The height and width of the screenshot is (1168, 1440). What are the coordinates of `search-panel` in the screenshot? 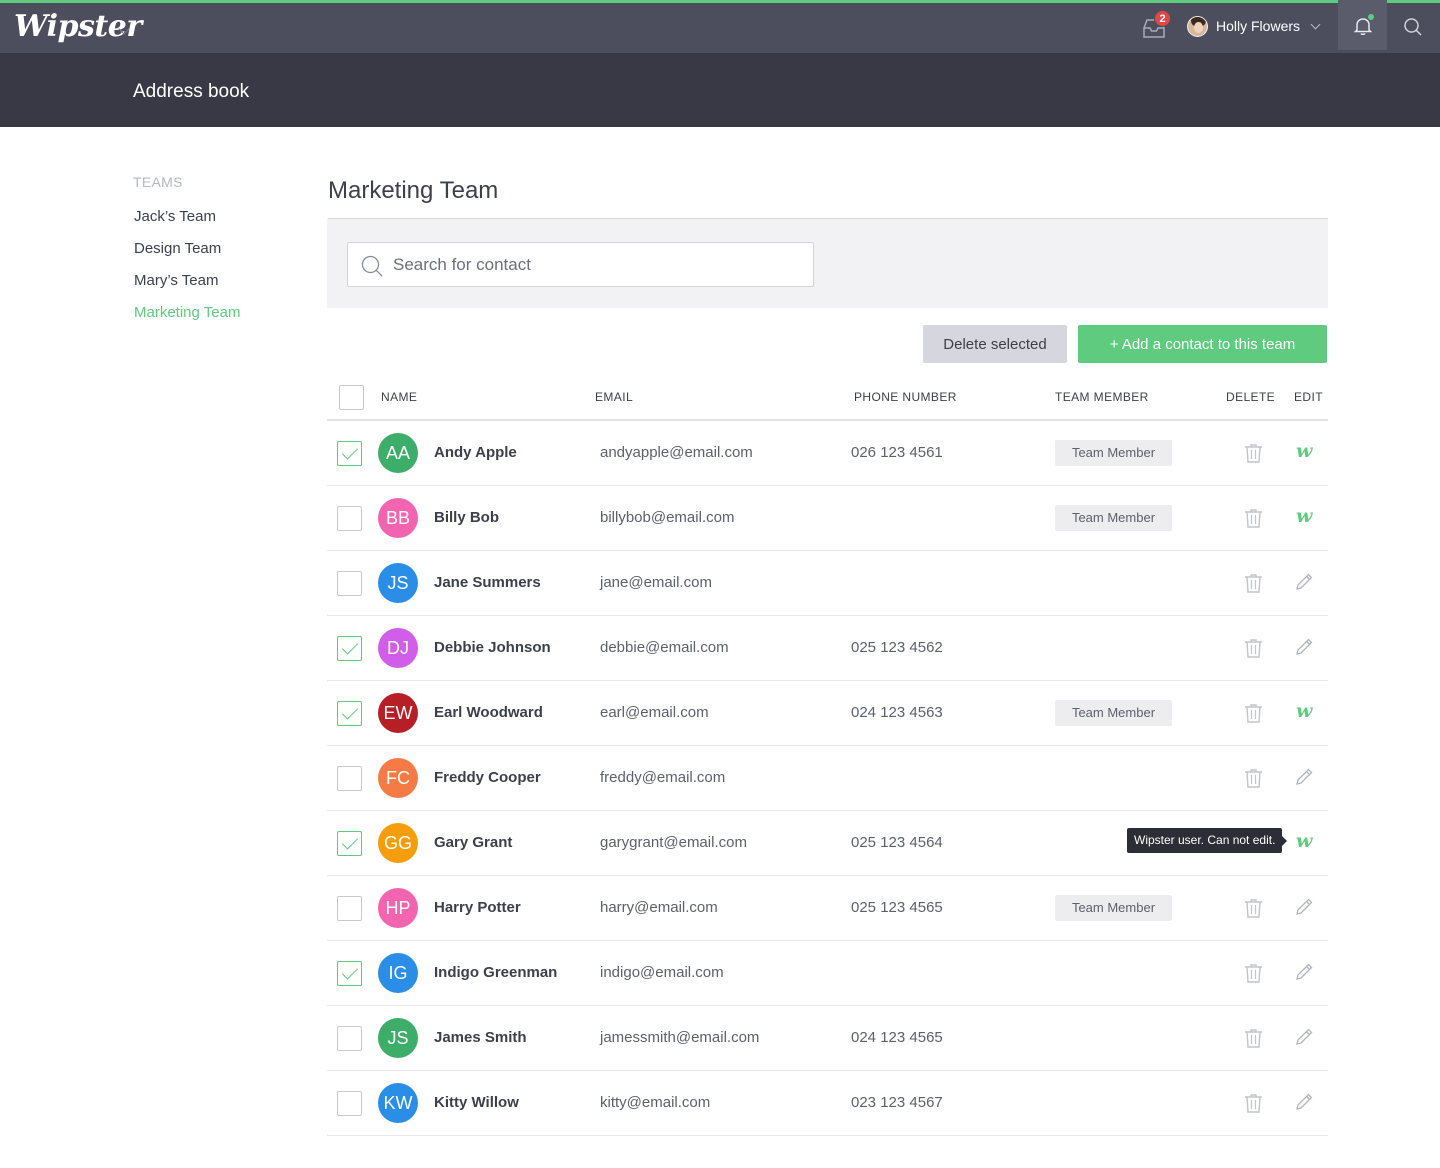 It's located at (827, 263).